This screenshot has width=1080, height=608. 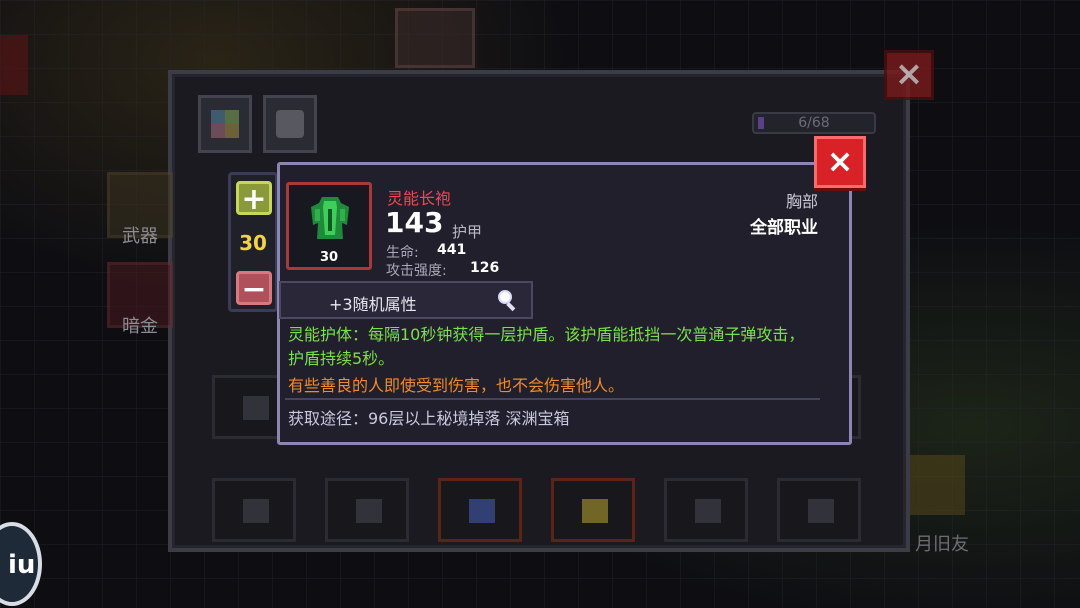 I want to click on stat-value: 126, so click(x=485, y=268).